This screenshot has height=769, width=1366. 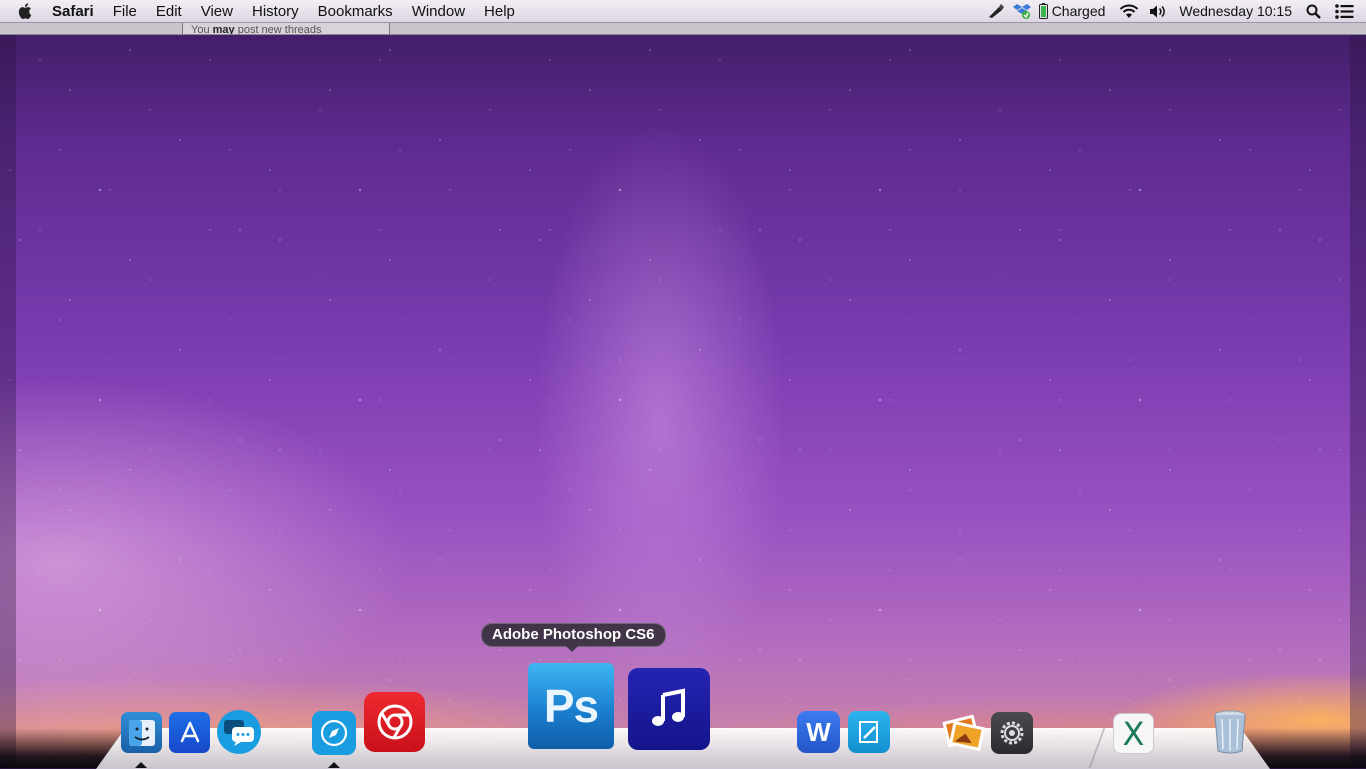 I want to click on dock-system-preferences, so click(x=1012, y=733).